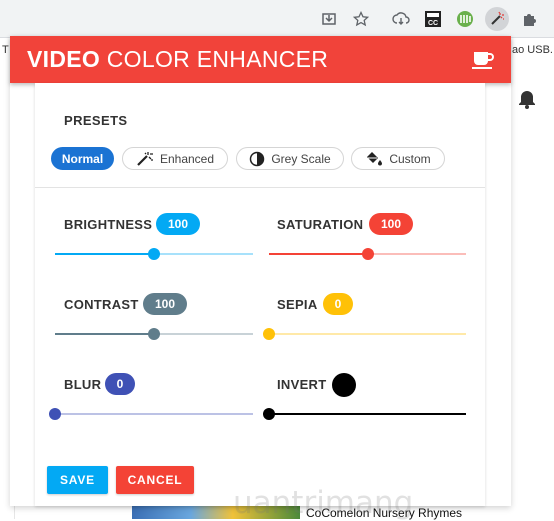 The image size is (554, 521). What do you see at coordinates (154, 414) in the screenshot?
I see `blur-slider-track` at bounding box center [154, 414].